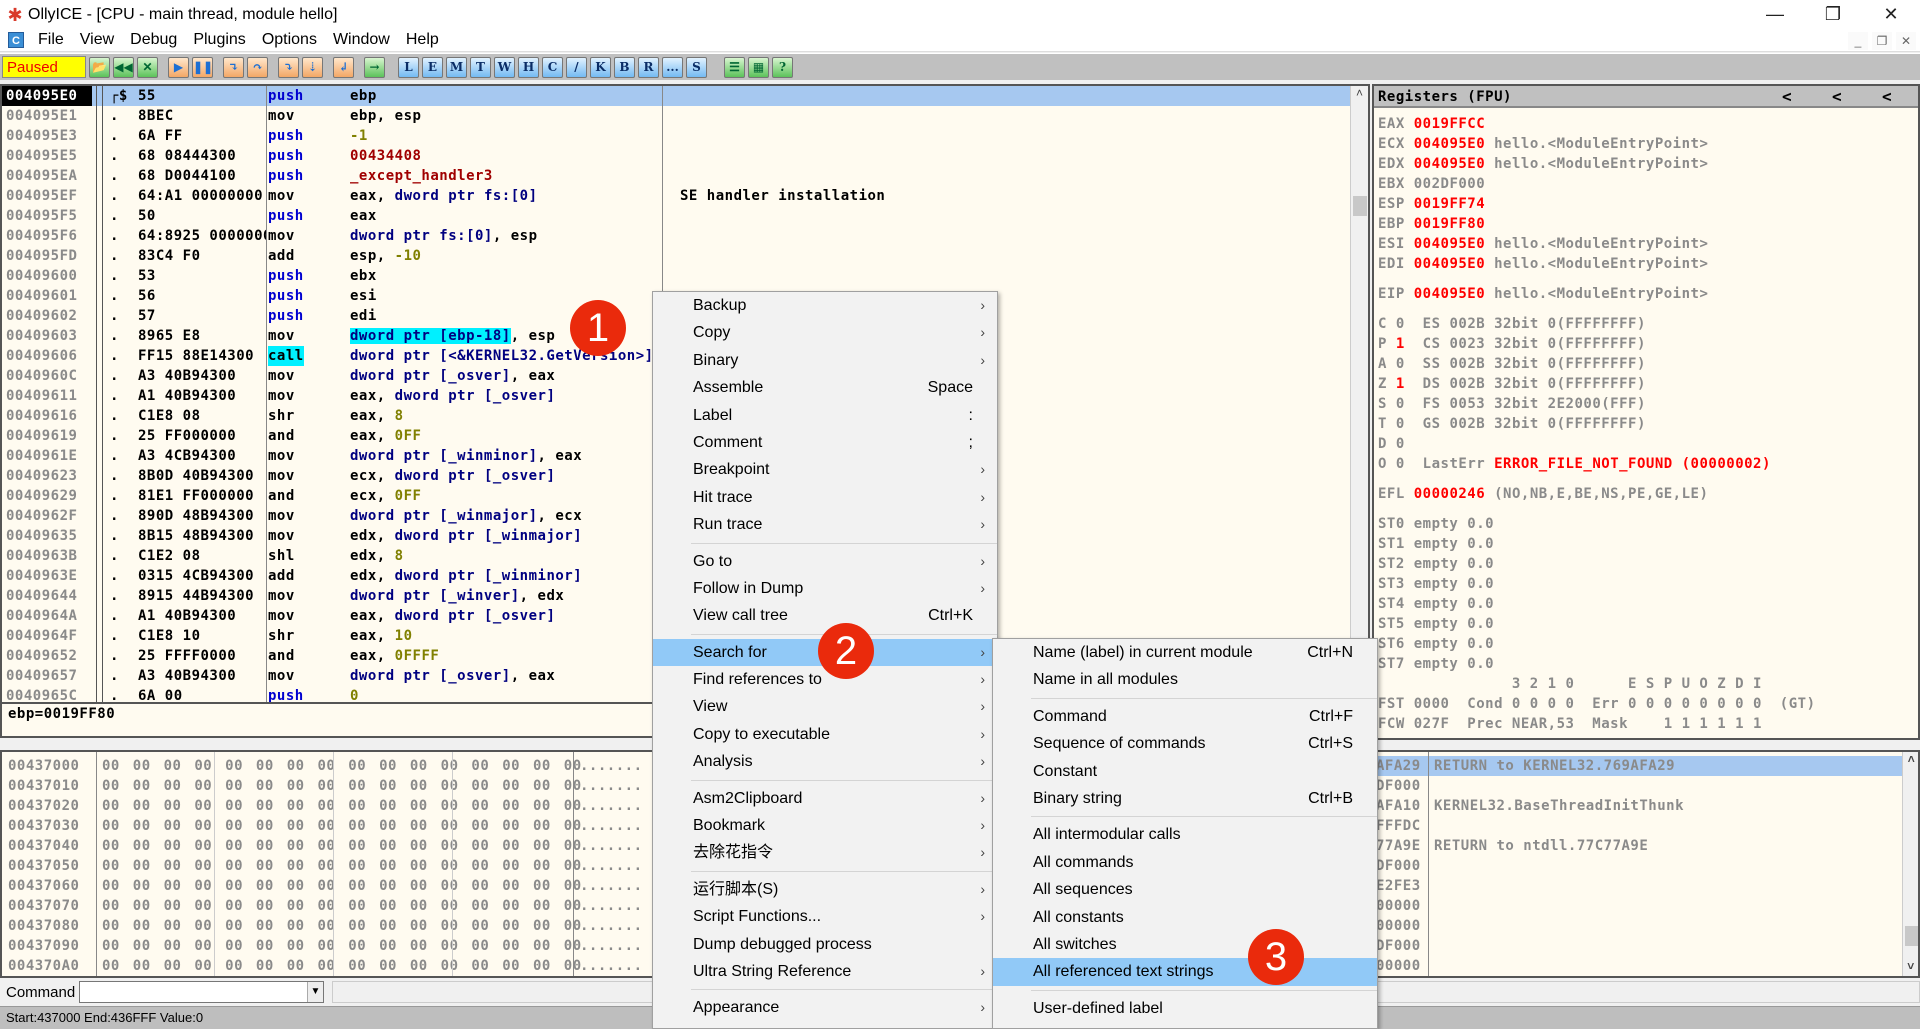 The image size is (1920, 1029). I want to click on submenu-item-all-referenced-text-strings: All referenced text strings, so click(1185, 972).